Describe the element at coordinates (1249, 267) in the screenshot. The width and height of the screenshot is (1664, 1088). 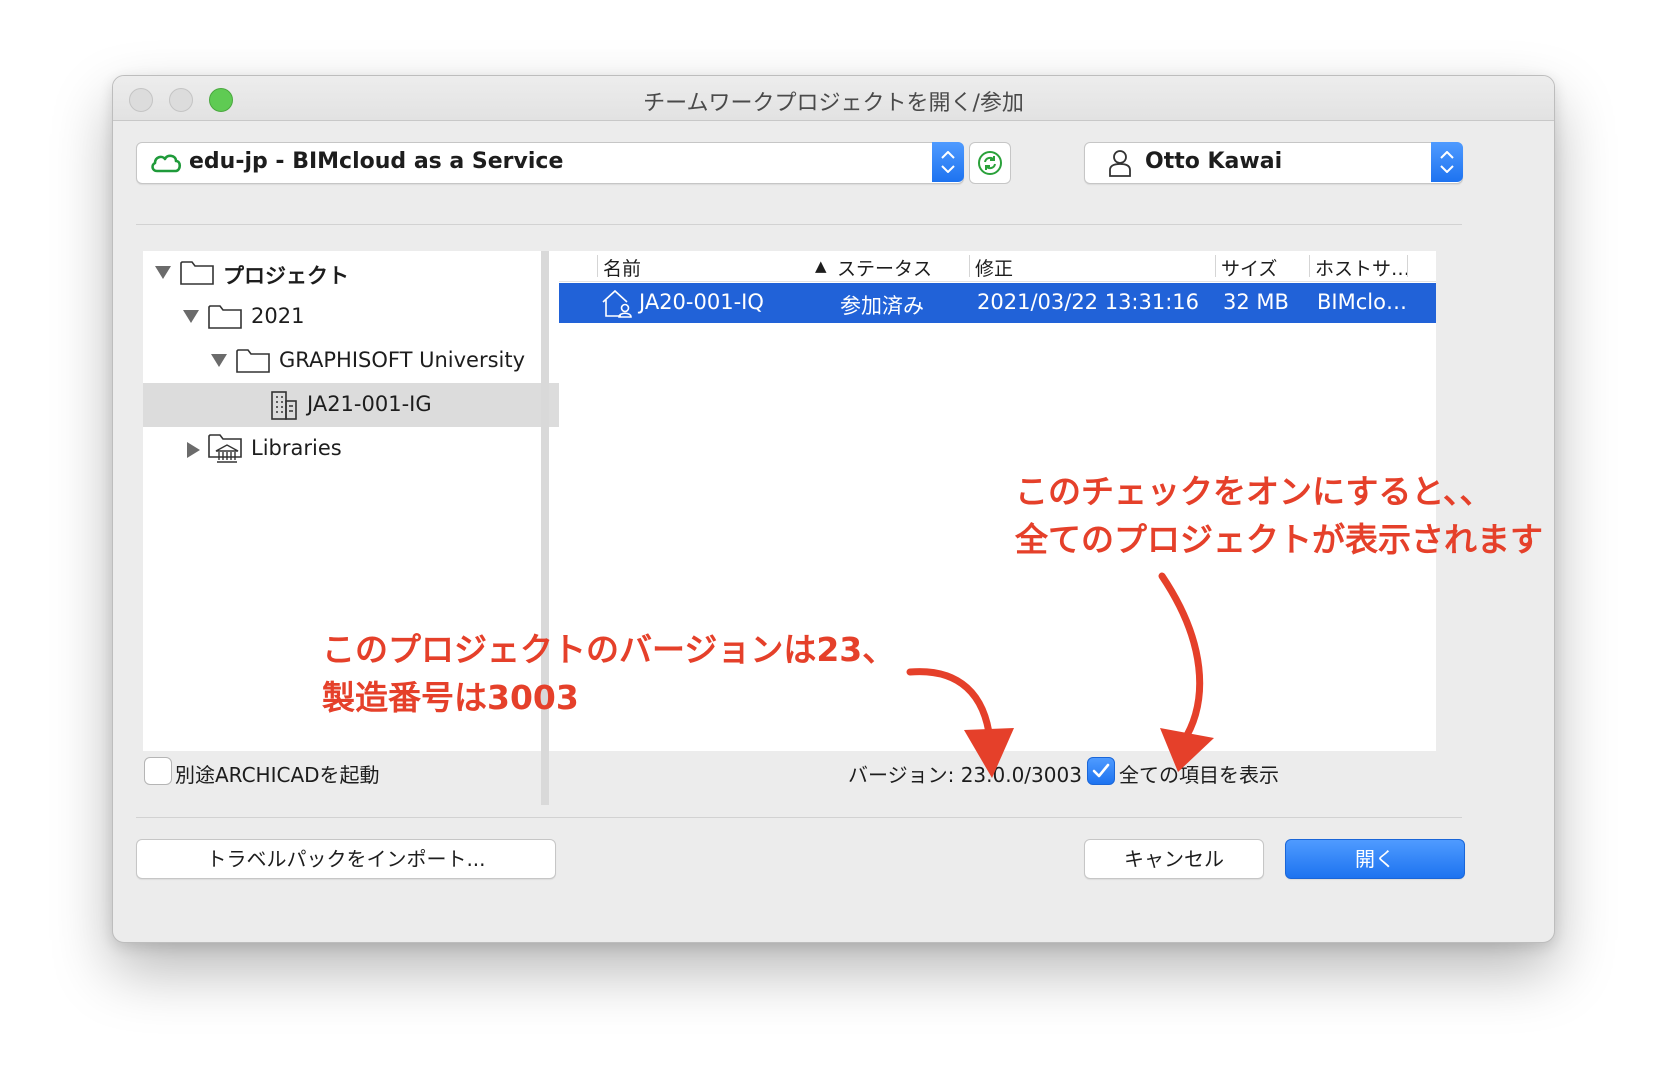
I see `column-header-size: サイズ` at that location.